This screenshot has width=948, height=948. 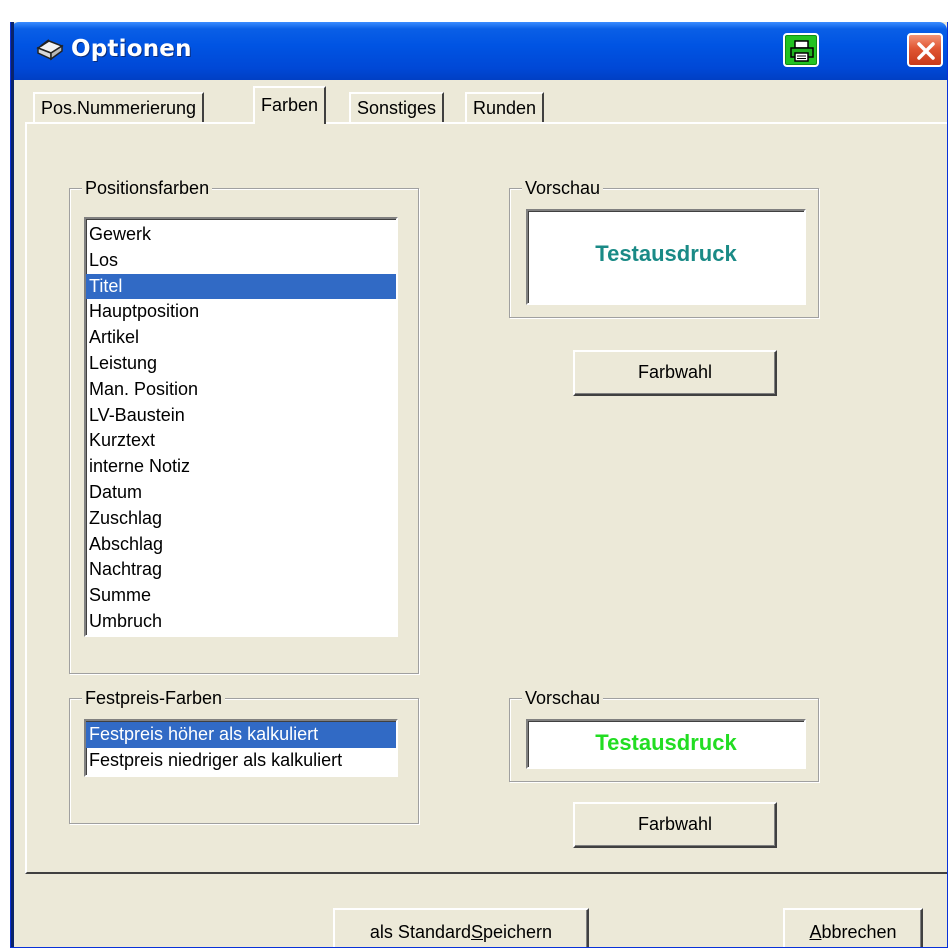 I want to click on vorschau-group-bottom: Vorschau Testausdruck, so click(x=664, y=734).